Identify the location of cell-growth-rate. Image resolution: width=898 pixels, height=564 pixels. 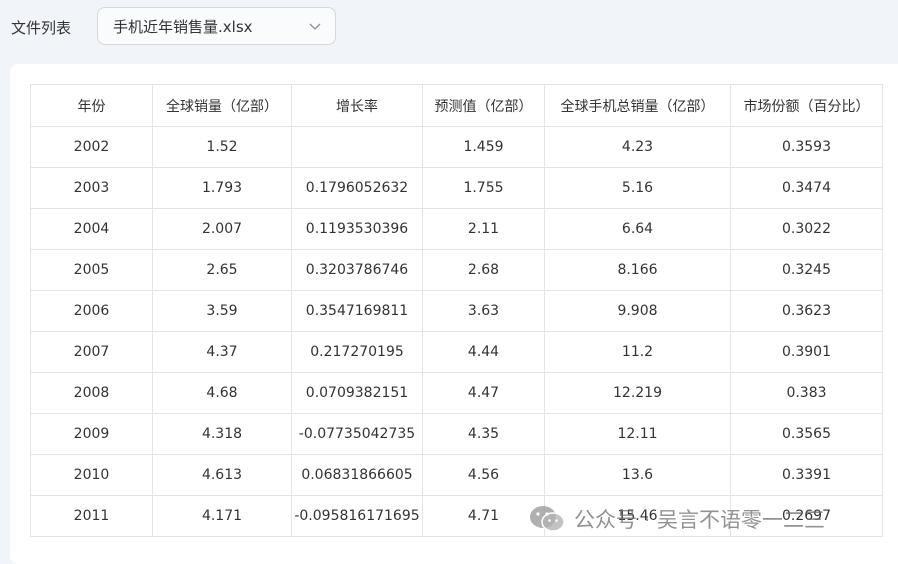
(357, 147).